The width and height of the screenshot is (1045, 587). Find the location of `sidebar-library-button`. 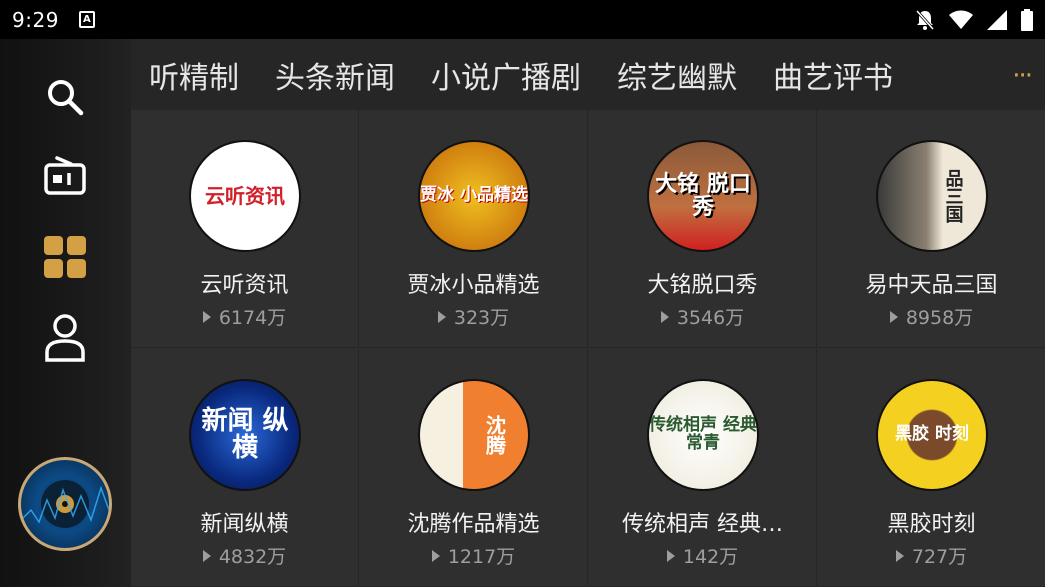

sidebar-library-button is located at coordinates (65, 257).